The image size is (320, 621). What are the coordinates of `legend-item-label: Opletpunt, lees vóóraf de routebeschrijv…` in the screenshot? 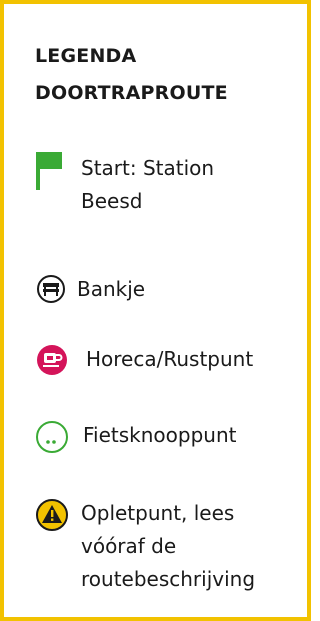 It's located at (168, 546).